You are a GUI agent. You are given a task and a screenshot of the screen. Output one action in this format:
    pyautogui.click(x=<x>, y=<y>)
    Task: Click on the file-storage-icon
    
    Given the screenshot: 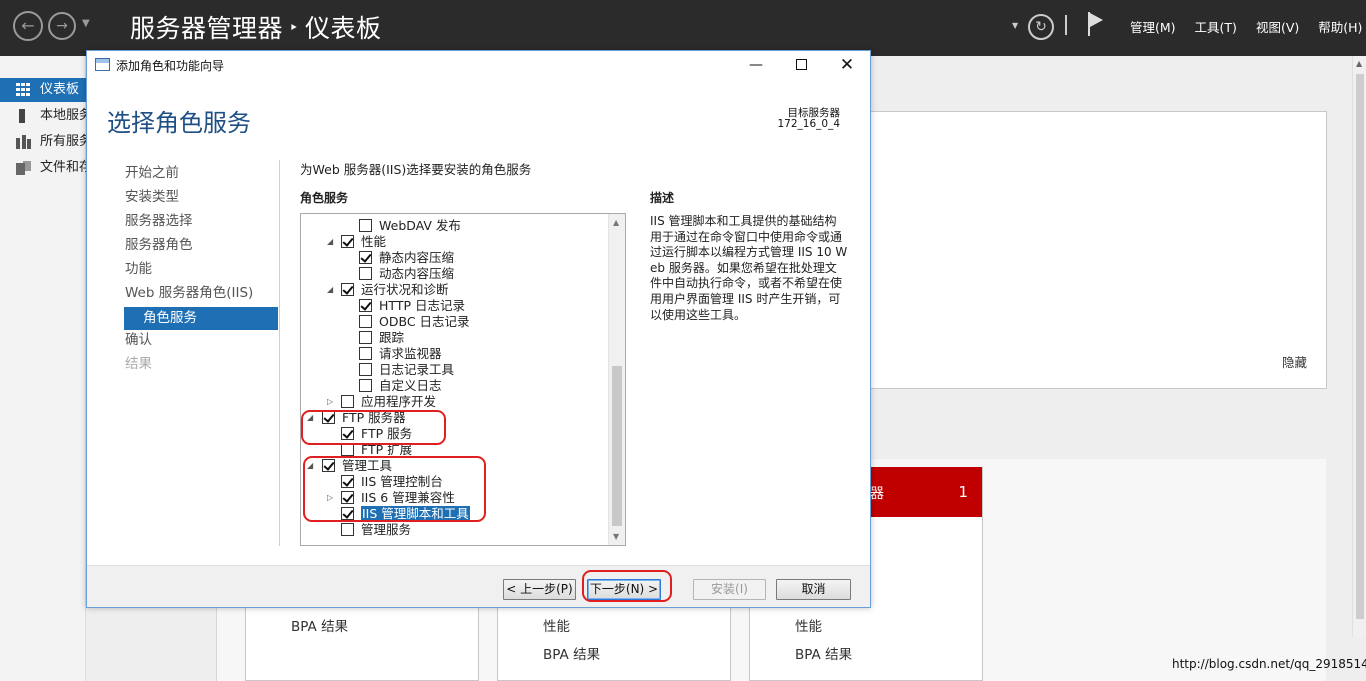 What is the action you would take?
    pyautogui.click(x=23, y=168)
    